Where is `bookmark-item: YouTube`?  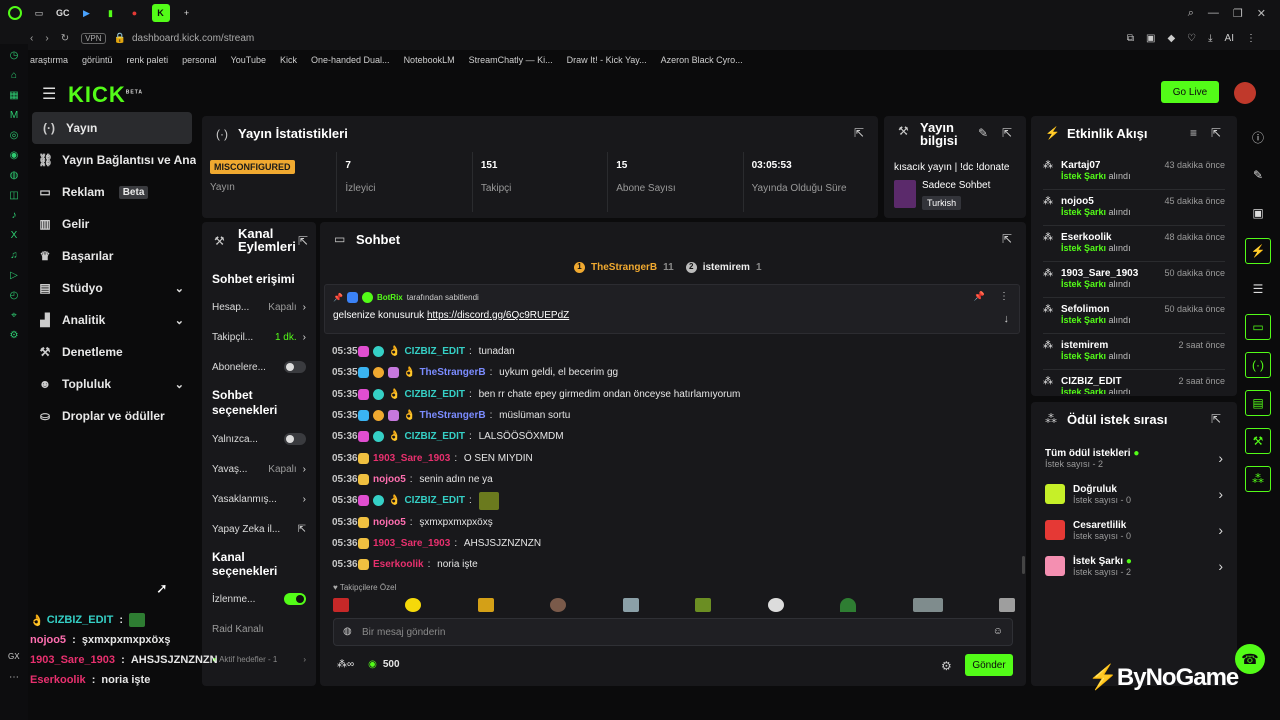 bookmark-item: YouTube is located at coordinates (248, 60).